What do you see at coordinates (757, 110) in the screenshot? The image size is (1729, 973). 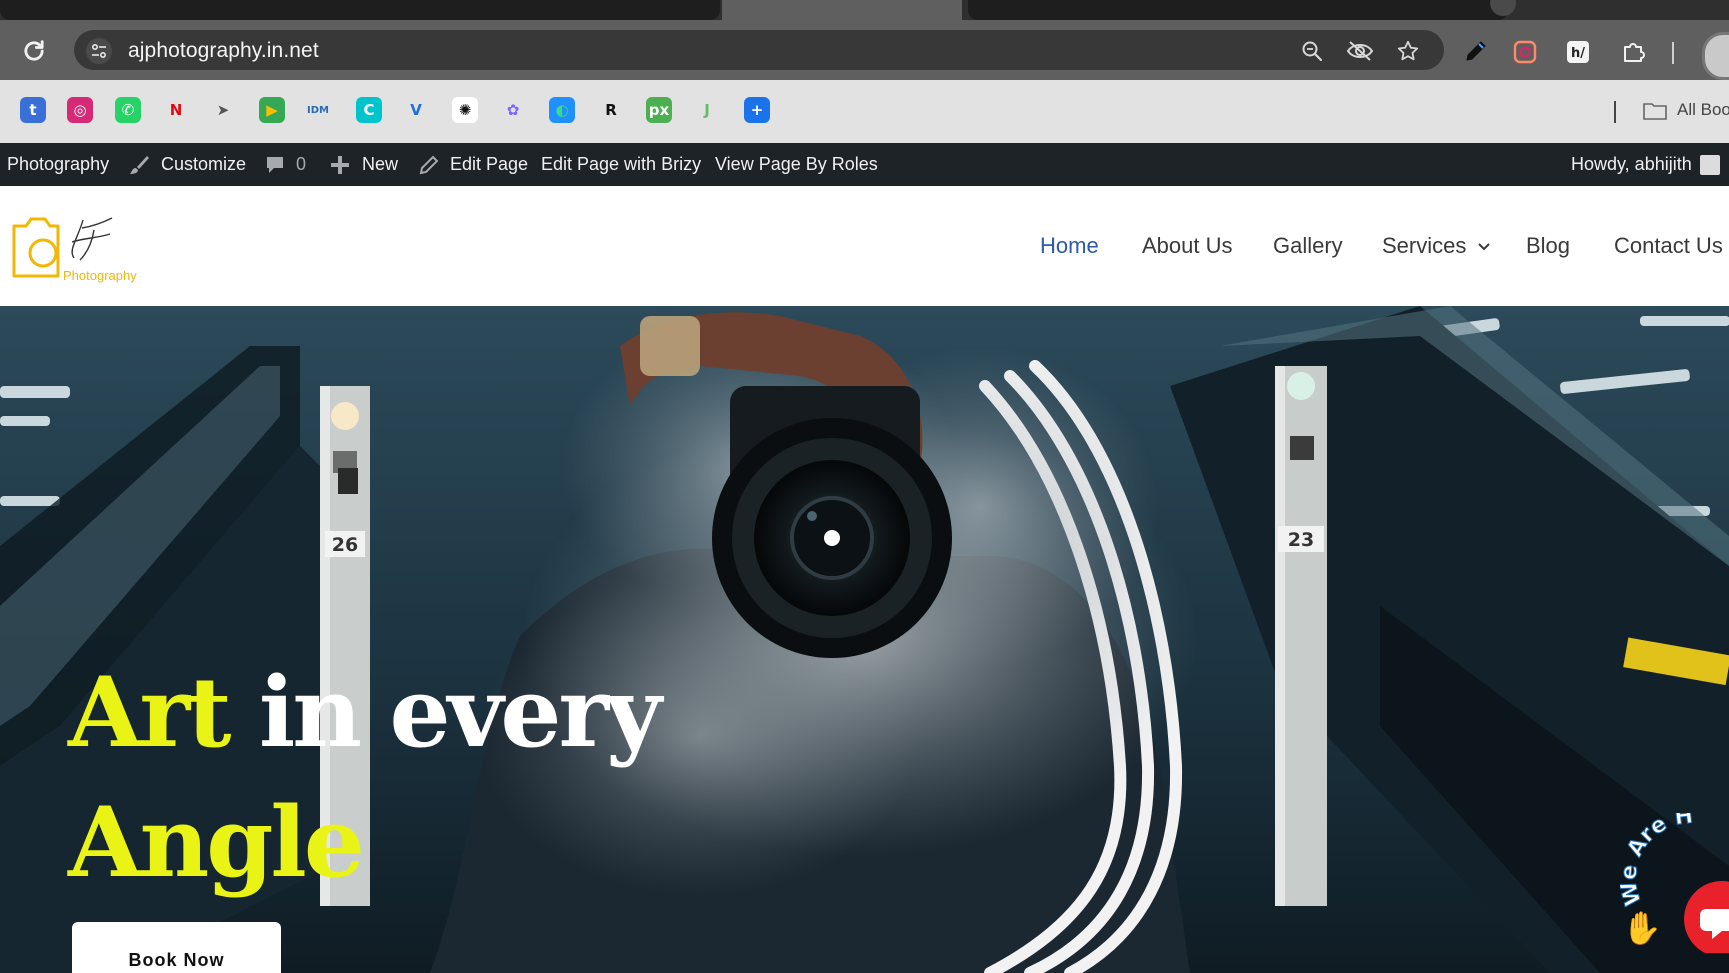 I see `sparkle-icon: +` at bounding box center [757, 110].